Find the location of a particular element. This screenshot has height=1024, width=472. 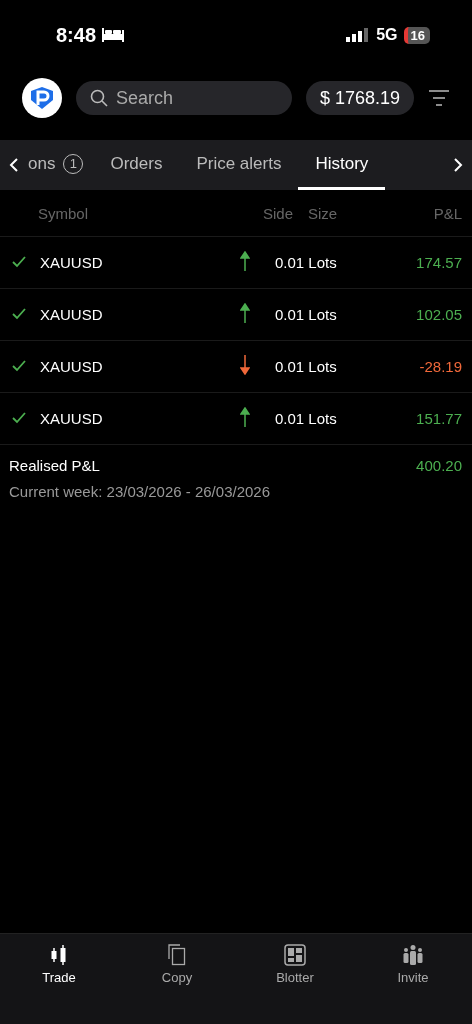

search-field: Search is located at coordinates (184, 98).